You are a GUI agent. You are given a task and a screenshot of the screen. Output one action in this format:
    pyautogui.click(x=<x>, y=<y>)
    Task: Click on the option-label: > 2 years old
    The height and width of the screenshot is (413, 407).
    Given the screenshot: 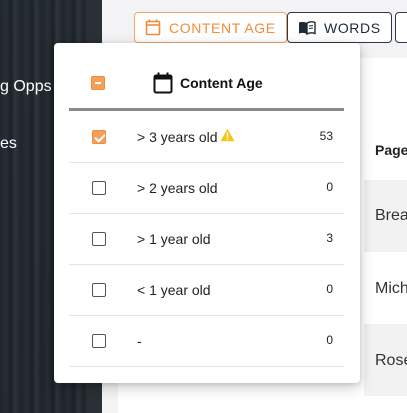 What is the action you would take?
    pyautogui.click(x=177, y=188)
    